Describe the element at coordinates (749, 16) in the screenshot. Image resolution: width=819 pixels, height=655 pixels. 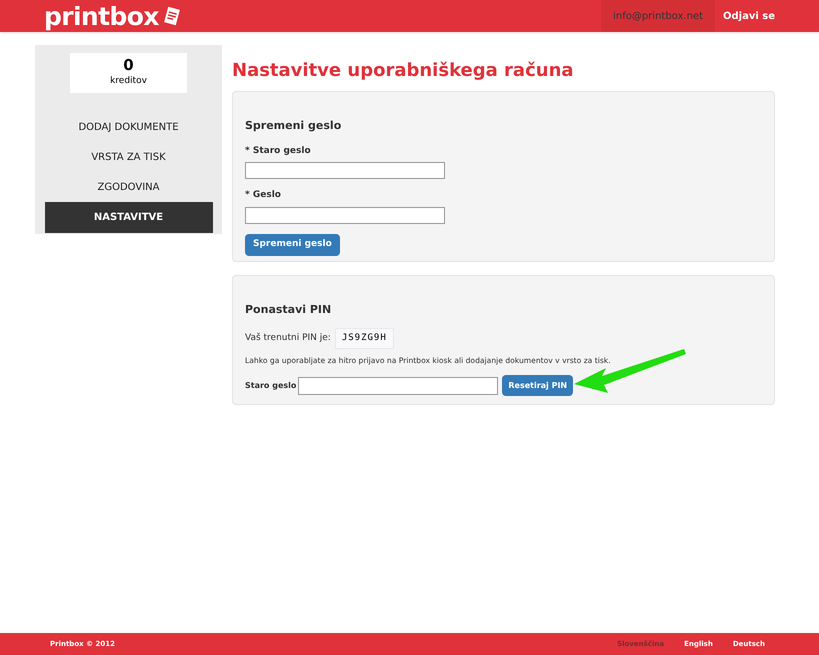
I see `logout-link: Odjavi se` at that location.